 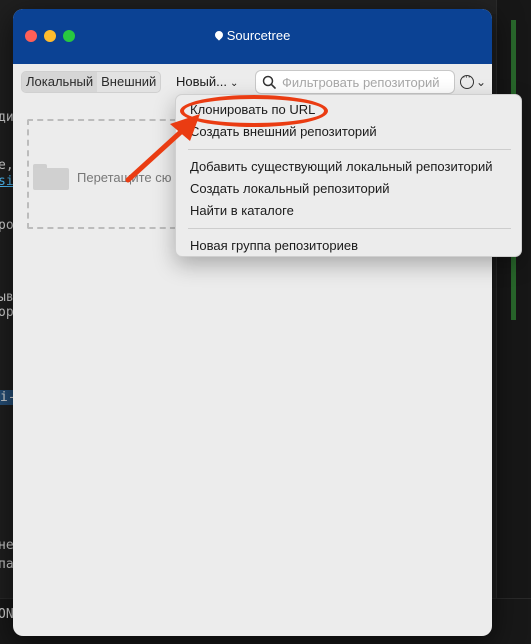 I want to click on tab-local: Локальный, so click(x=60, y=82).